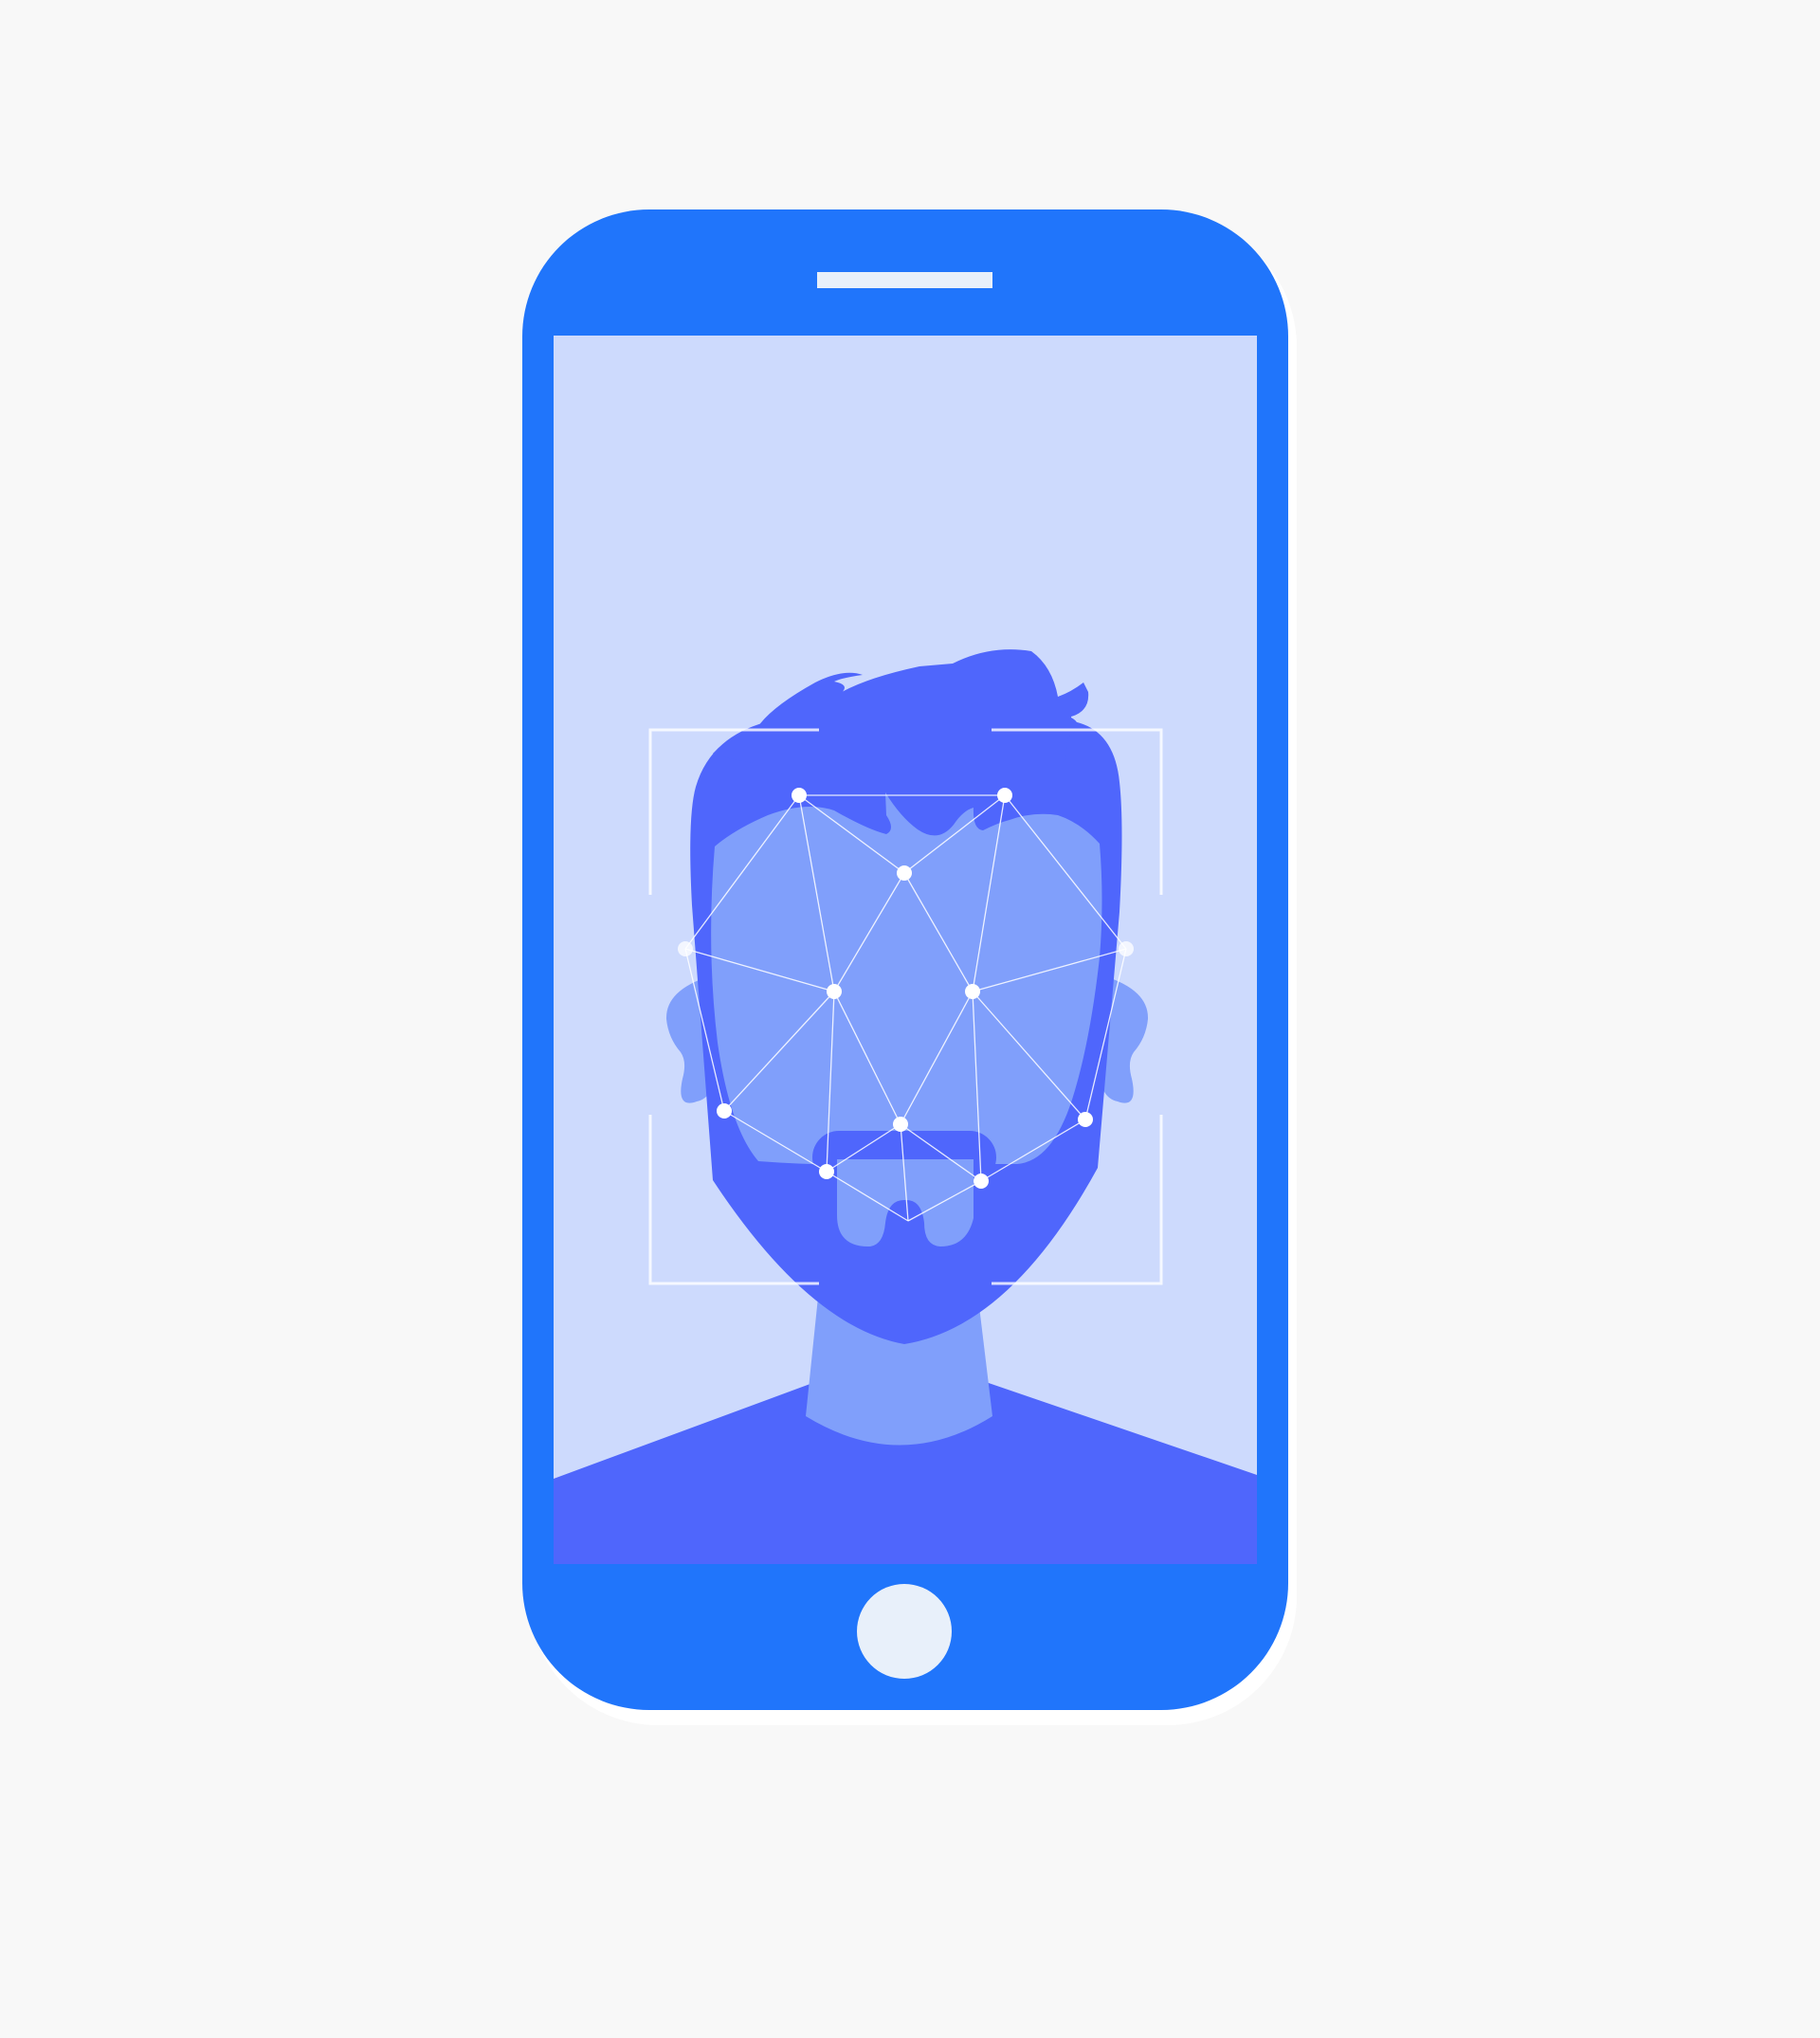 This screenshot has height=2038, width=1820. Describe the element at coordinates (906, 978) in the screenshot. I see `face` at that location.